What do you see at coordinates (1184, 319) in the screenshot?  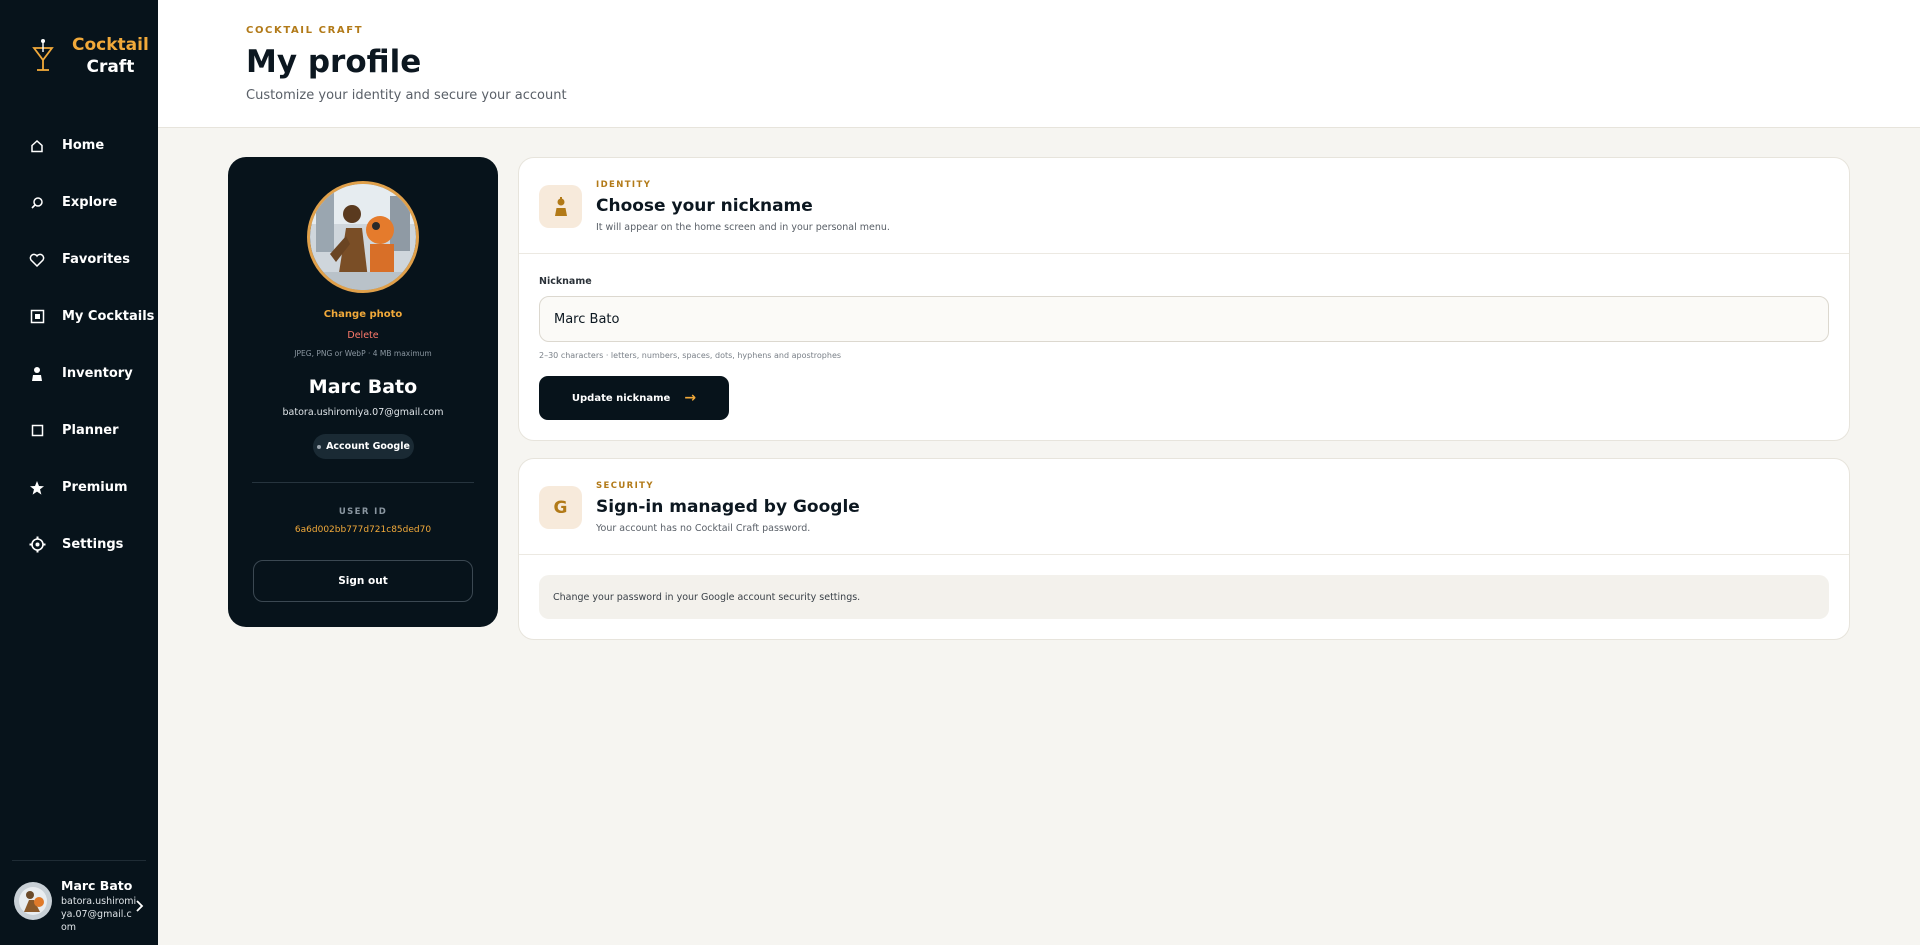 I see `nickname-input` at bounding box center [1184, 319].